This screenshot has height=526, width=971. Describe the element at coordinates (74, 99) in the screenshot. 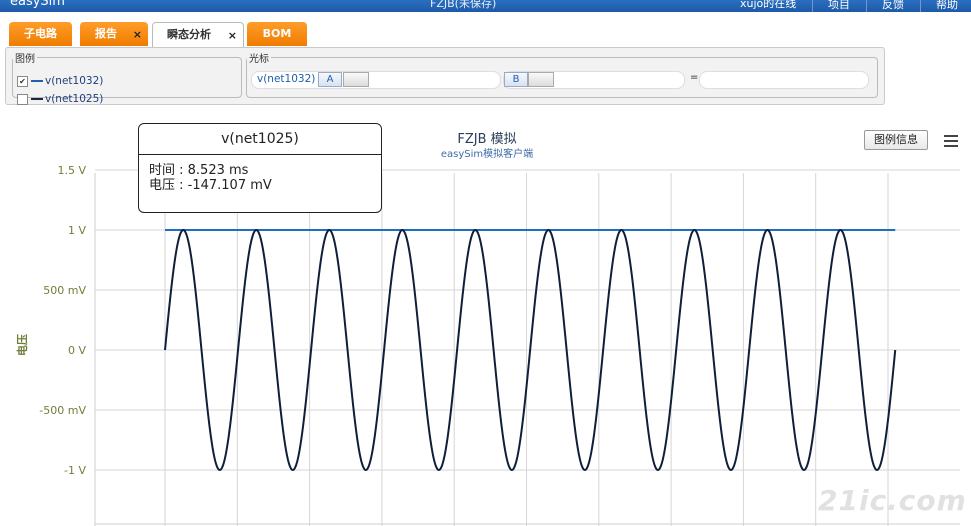

I see `legend-item-label: v(net1025)` at that location.